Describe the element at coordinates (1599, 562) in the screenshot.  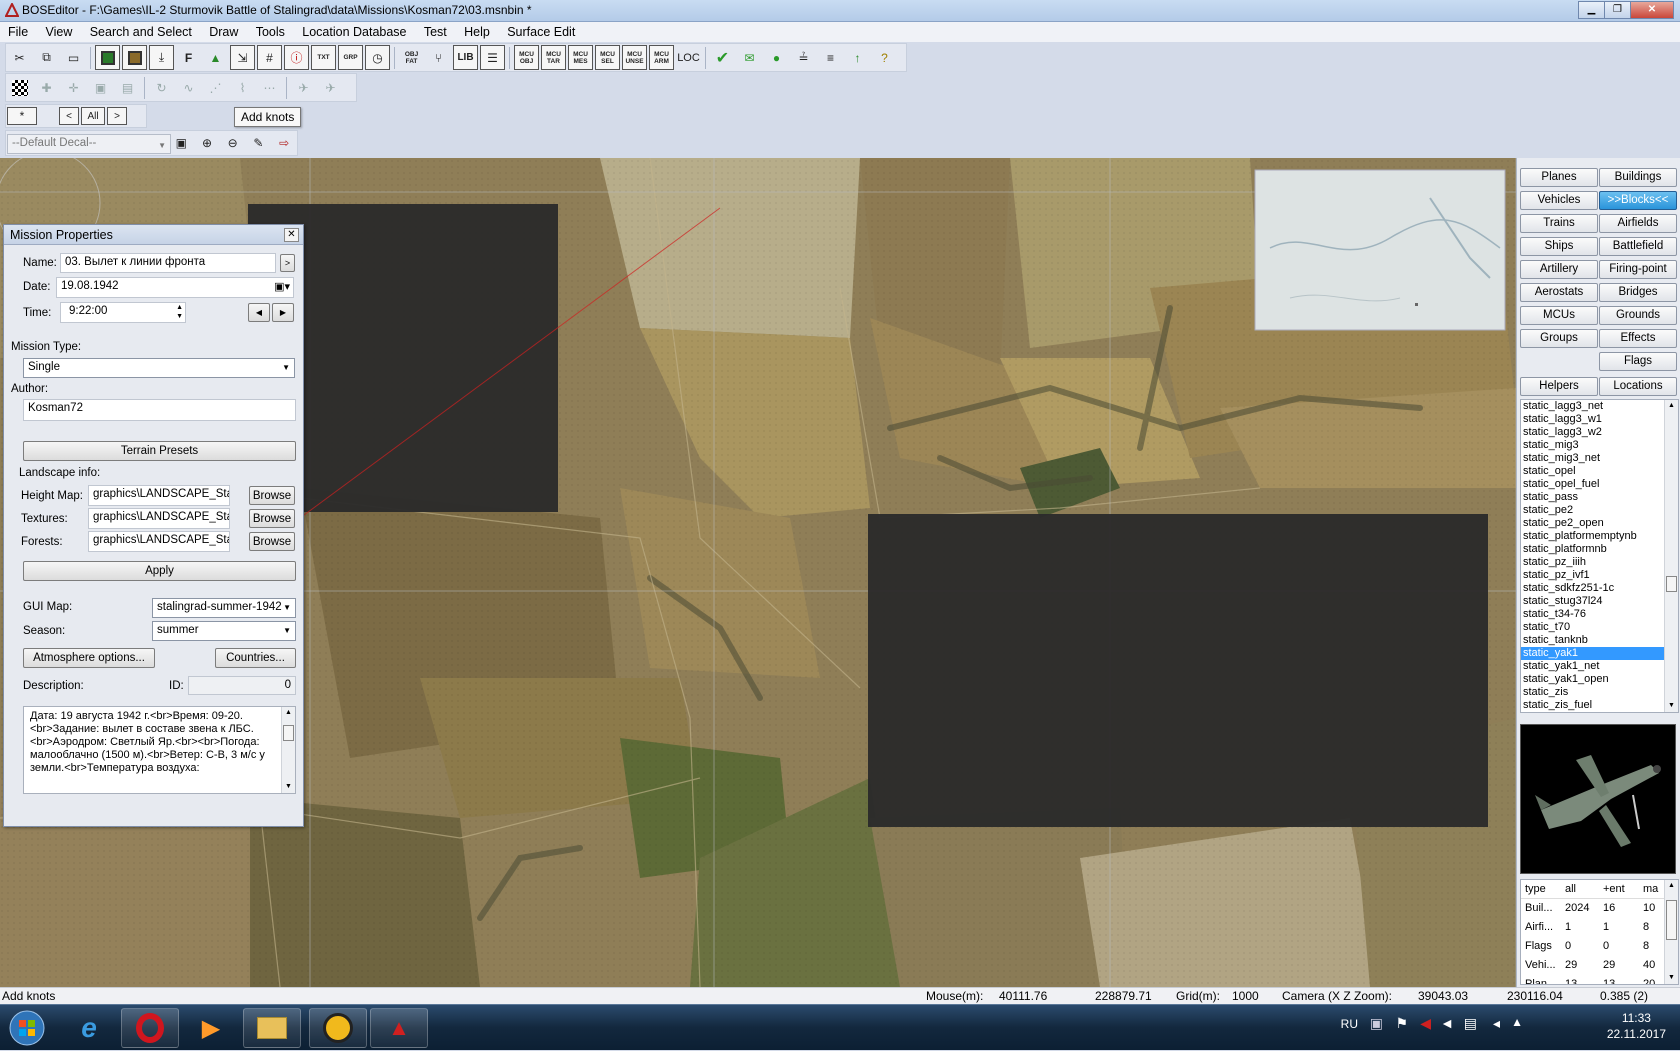
I see `list-item: static_pz_iiih` at that location.